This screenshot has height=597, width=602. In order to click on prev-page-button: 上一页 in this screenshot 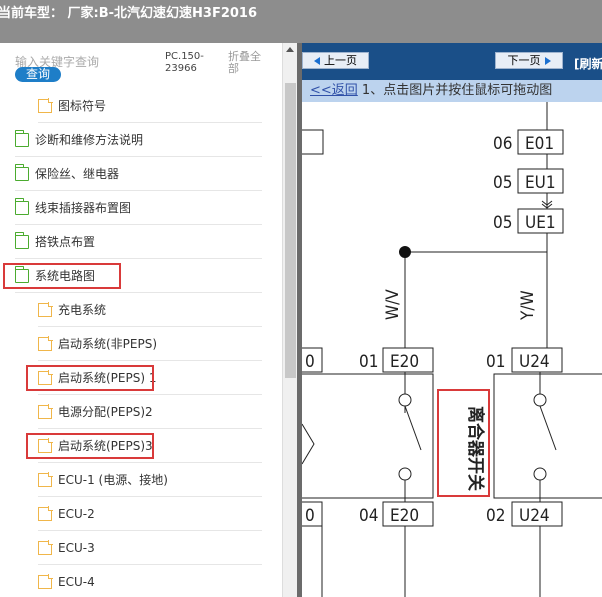, I will do `click(335, 60)`.